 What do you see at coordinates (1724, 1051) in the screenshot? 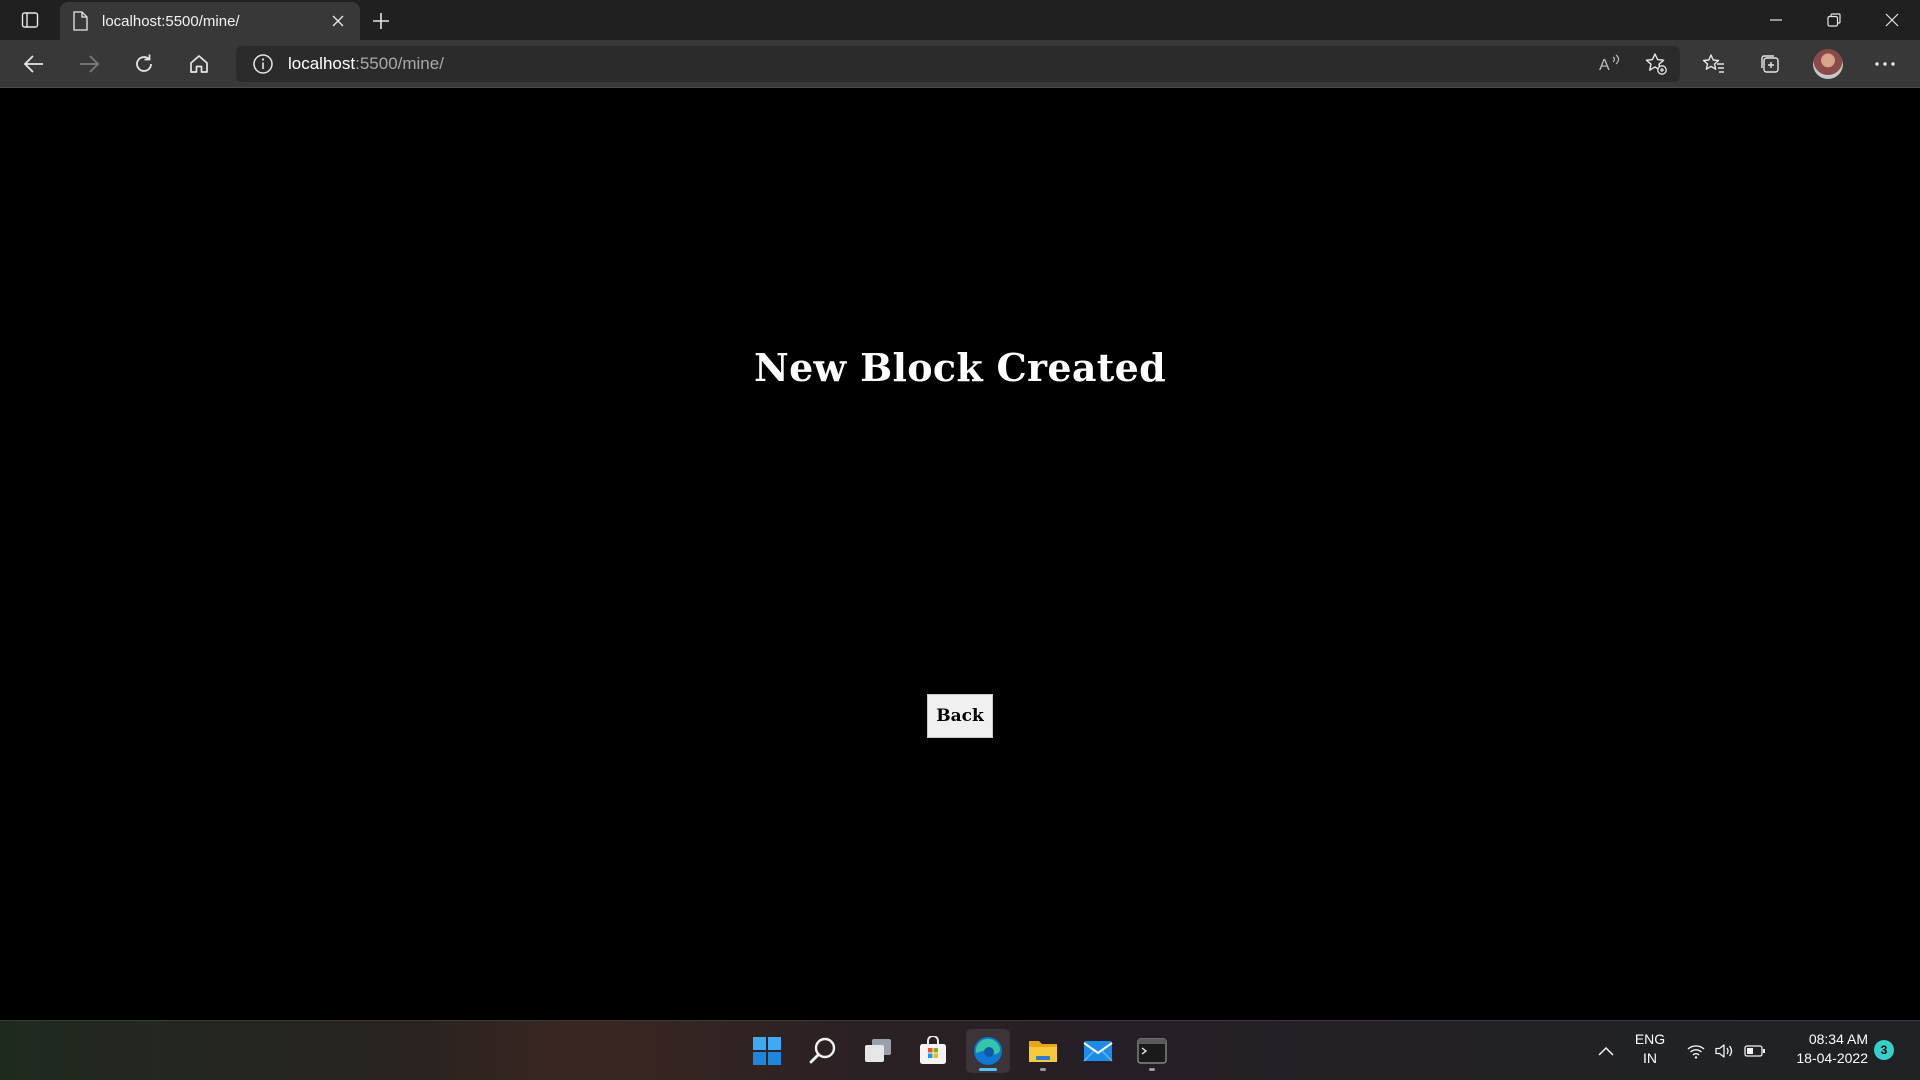
I see `volume-icon` at bounding box center [1724, 1051].